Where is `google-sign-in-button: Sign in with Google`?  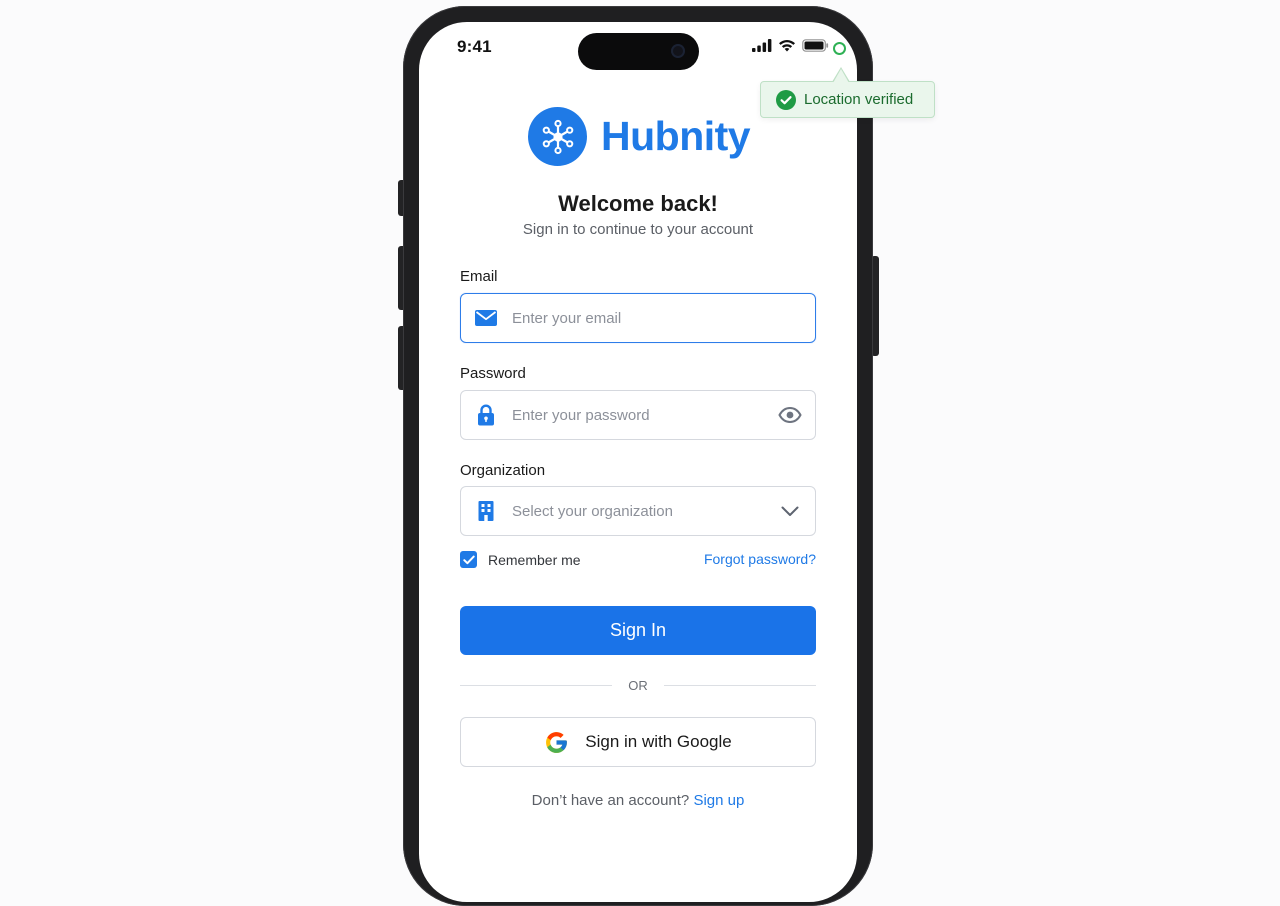
google-sign-in-button: Sign in with Google is located at coordinates (638, 742).